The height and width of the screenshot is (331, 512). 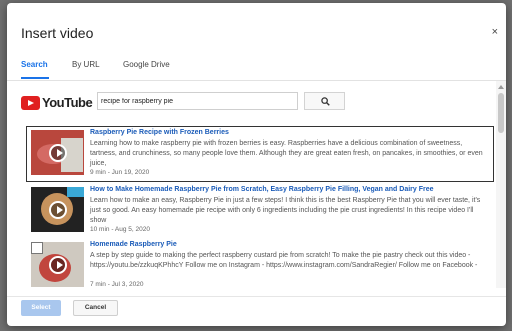 I want to click on youtube-logo: YouTube, so click(x=57, y=102).